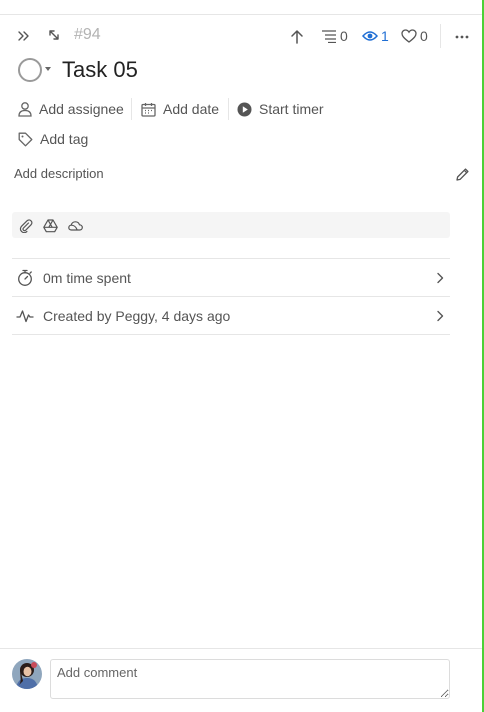 This screenshot has height=712, width=484. Describe the element at coordinates (87, 34) in the screenshot. I see `task-id: #94` at that location.